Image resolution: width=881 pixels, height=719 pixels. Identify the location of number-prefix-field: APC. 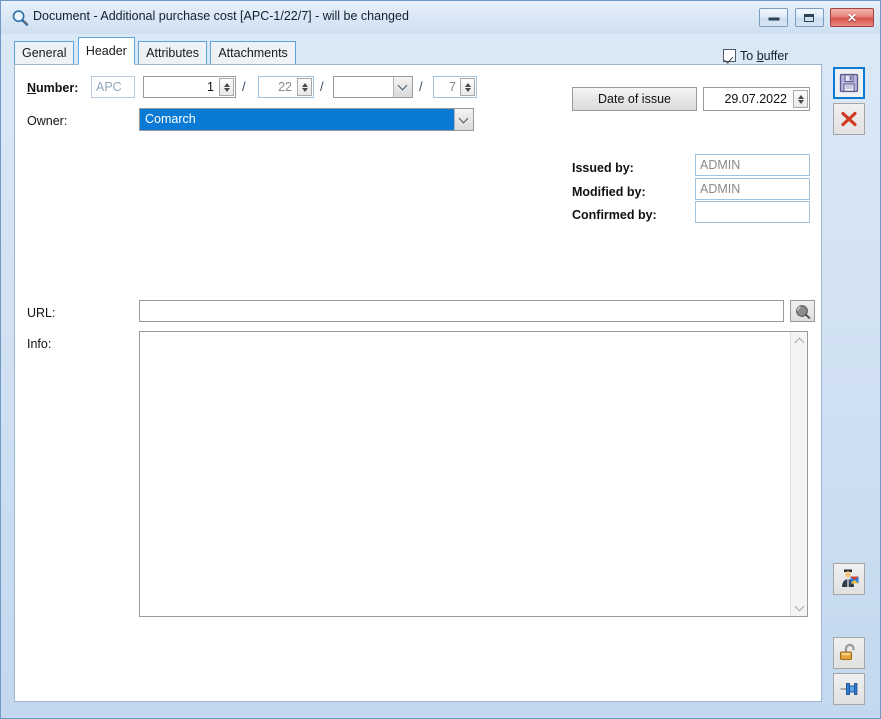
(113, 87).